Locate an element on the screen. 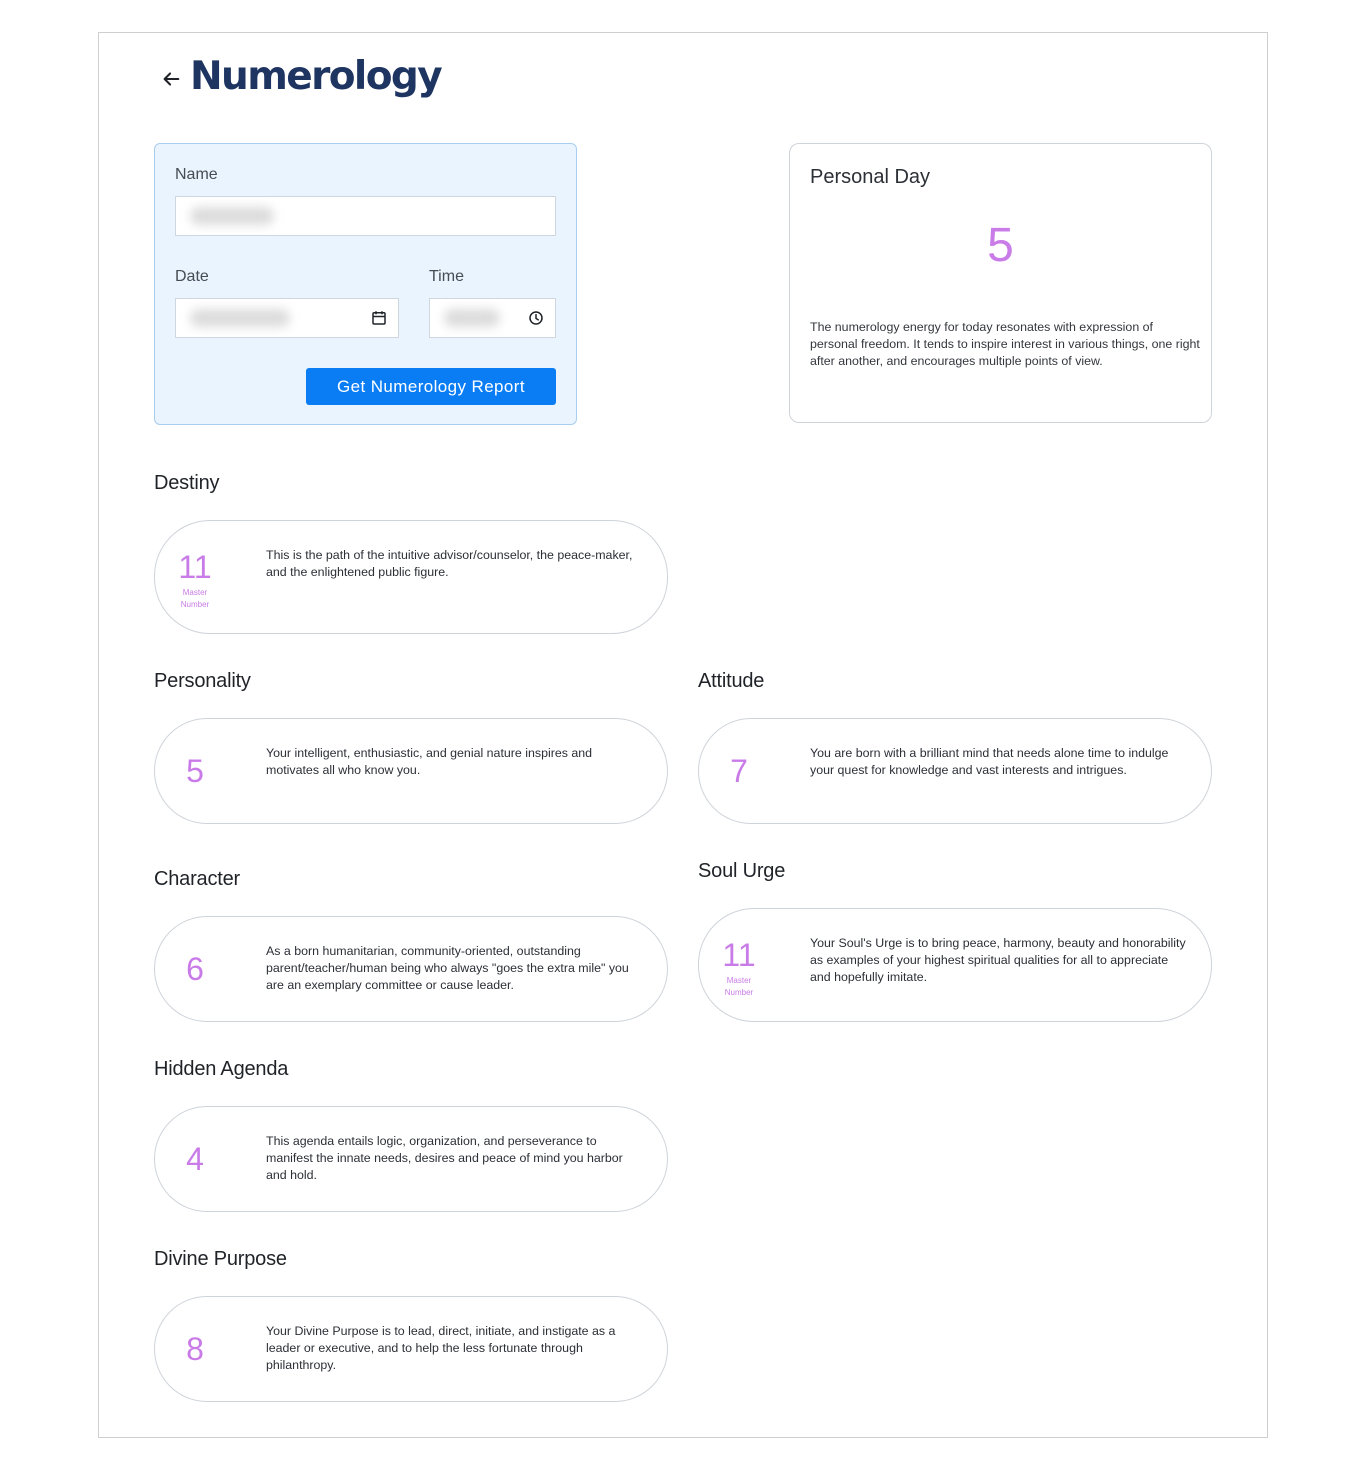 This screenshot has width=1366, height=1469. name-value-redacted is located at coordinates (232, 216).